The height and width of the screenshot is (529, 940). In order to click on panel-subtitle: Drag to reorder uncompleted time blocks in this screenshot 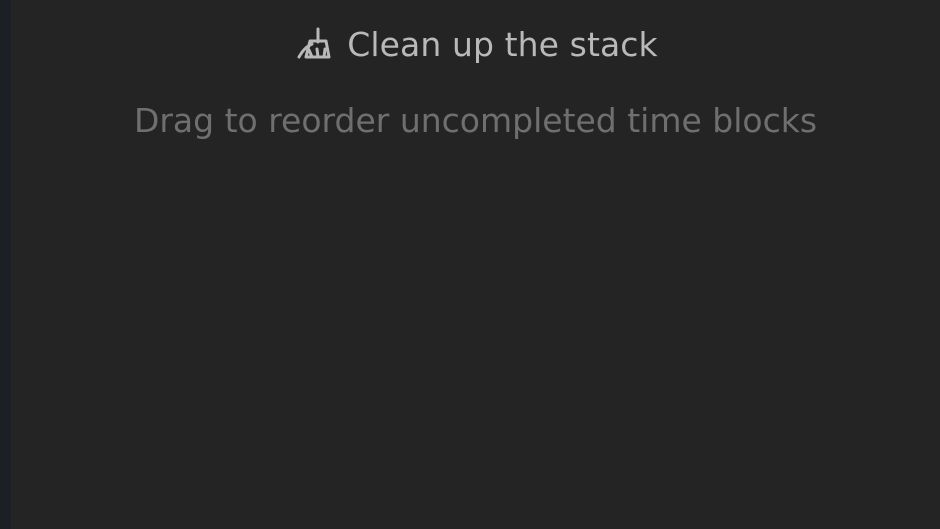, I will do `click(475, 120)`.